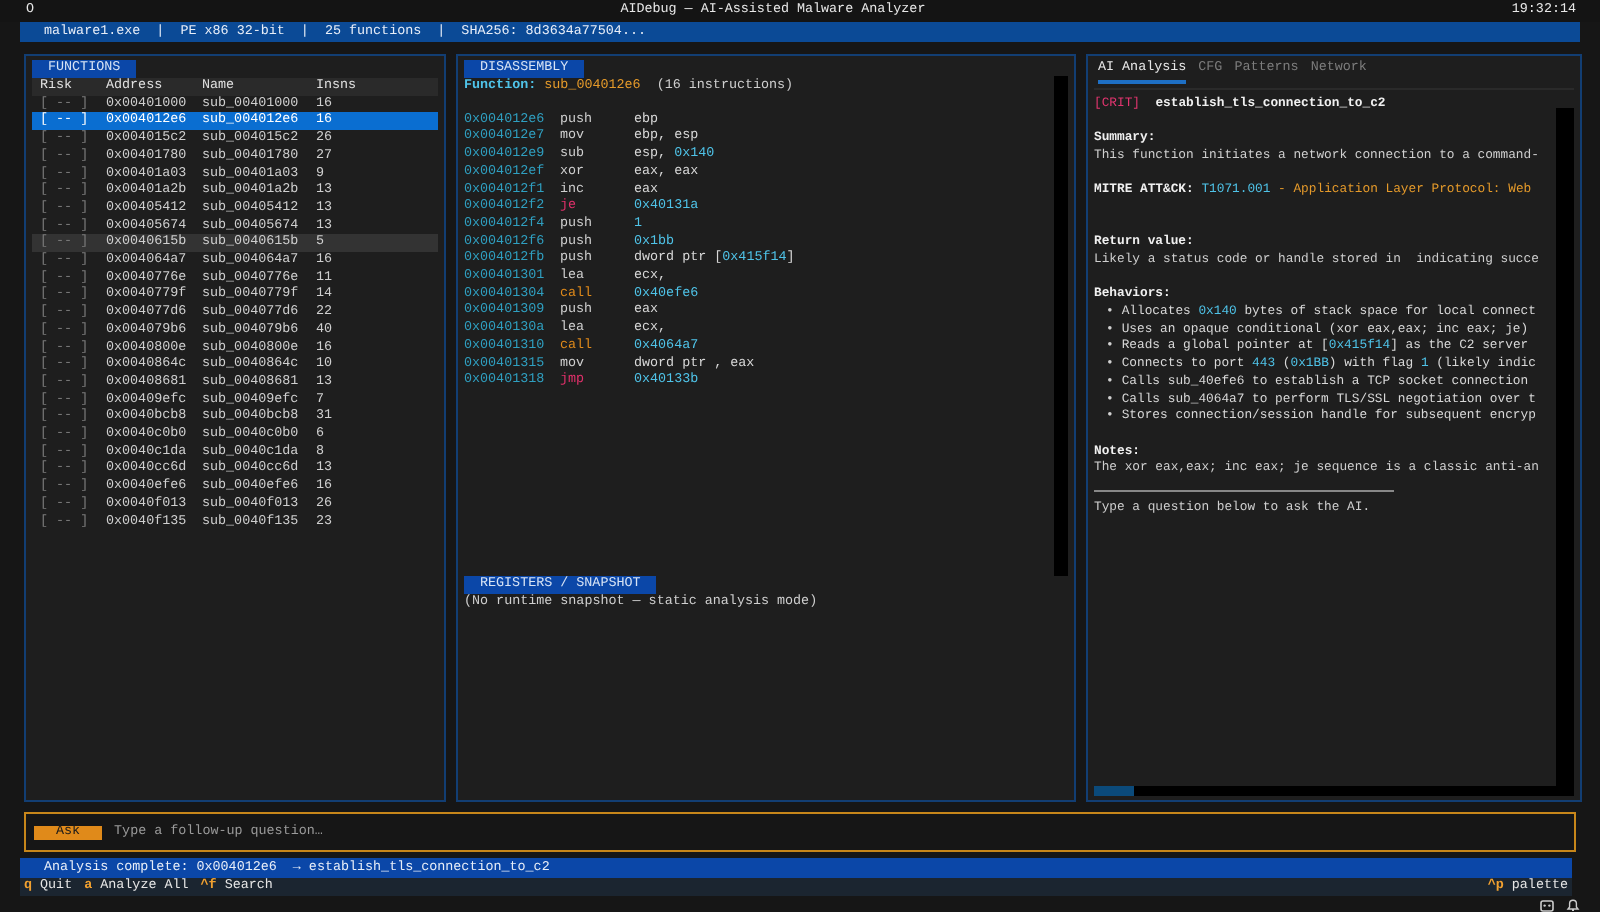 This screenshot has height=912, width=1600. Describe the element at coordinates (1547, 904) in the screenshot. I see `robot-icon` at that location.